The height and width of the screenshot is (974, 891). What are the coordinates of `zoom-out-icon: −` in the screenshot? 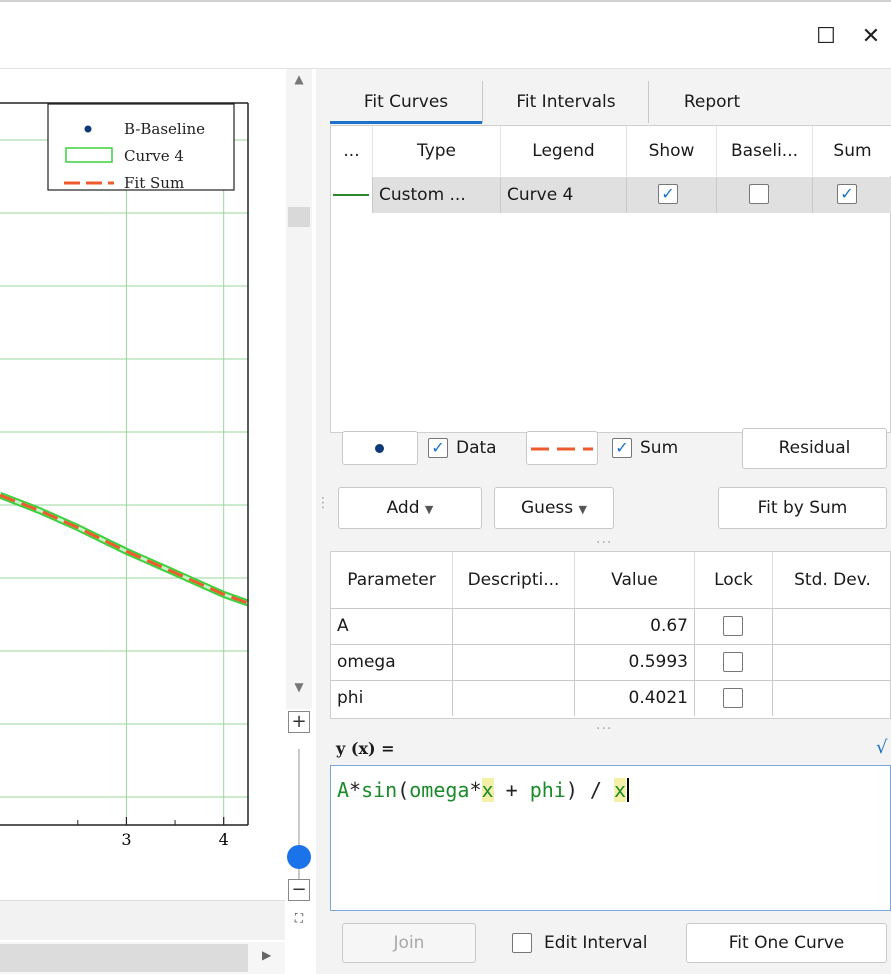 It's located at (299, 890).